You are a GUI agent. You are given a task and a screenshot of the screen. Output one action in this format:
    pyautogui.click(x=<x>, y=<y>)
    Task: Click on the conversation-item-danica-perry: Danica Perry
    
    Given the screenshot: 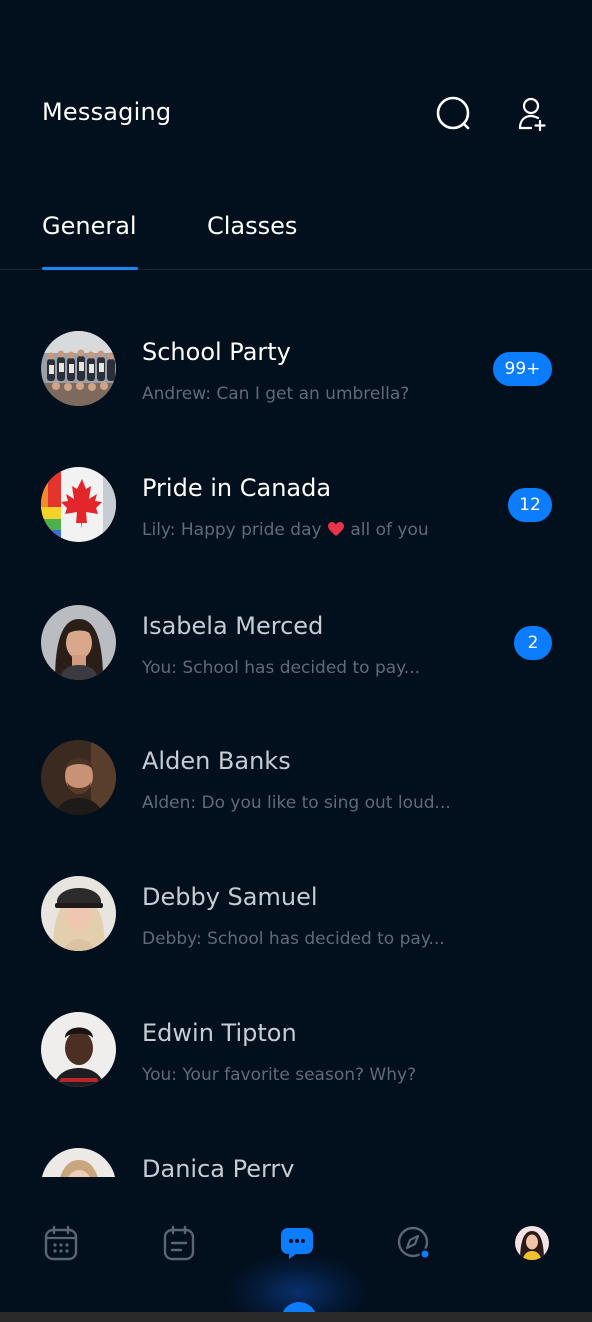 What is the action you would take?
    pyautogui.click(x=296, y=1147)
    